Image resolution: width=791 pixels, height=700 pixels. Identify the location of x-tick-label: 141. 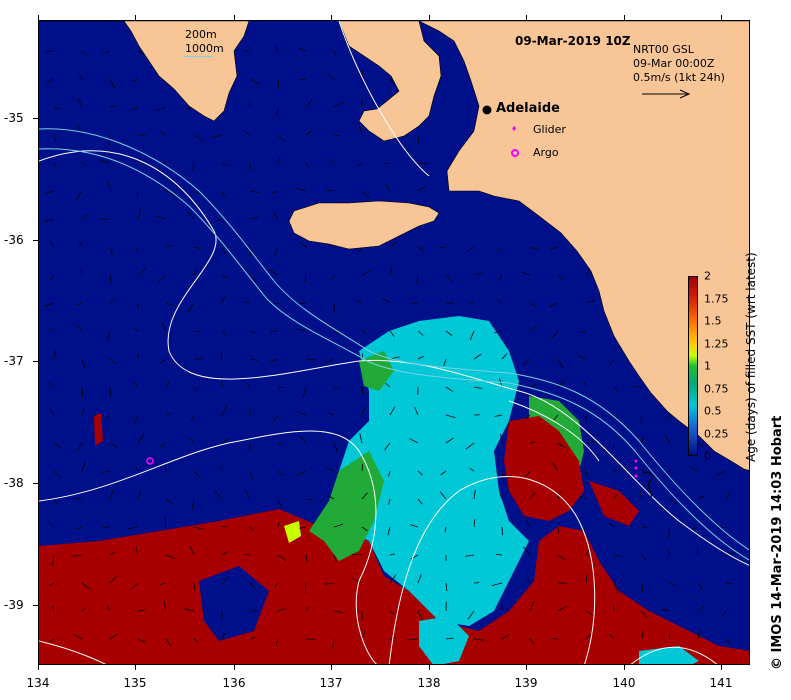
(721, 683).